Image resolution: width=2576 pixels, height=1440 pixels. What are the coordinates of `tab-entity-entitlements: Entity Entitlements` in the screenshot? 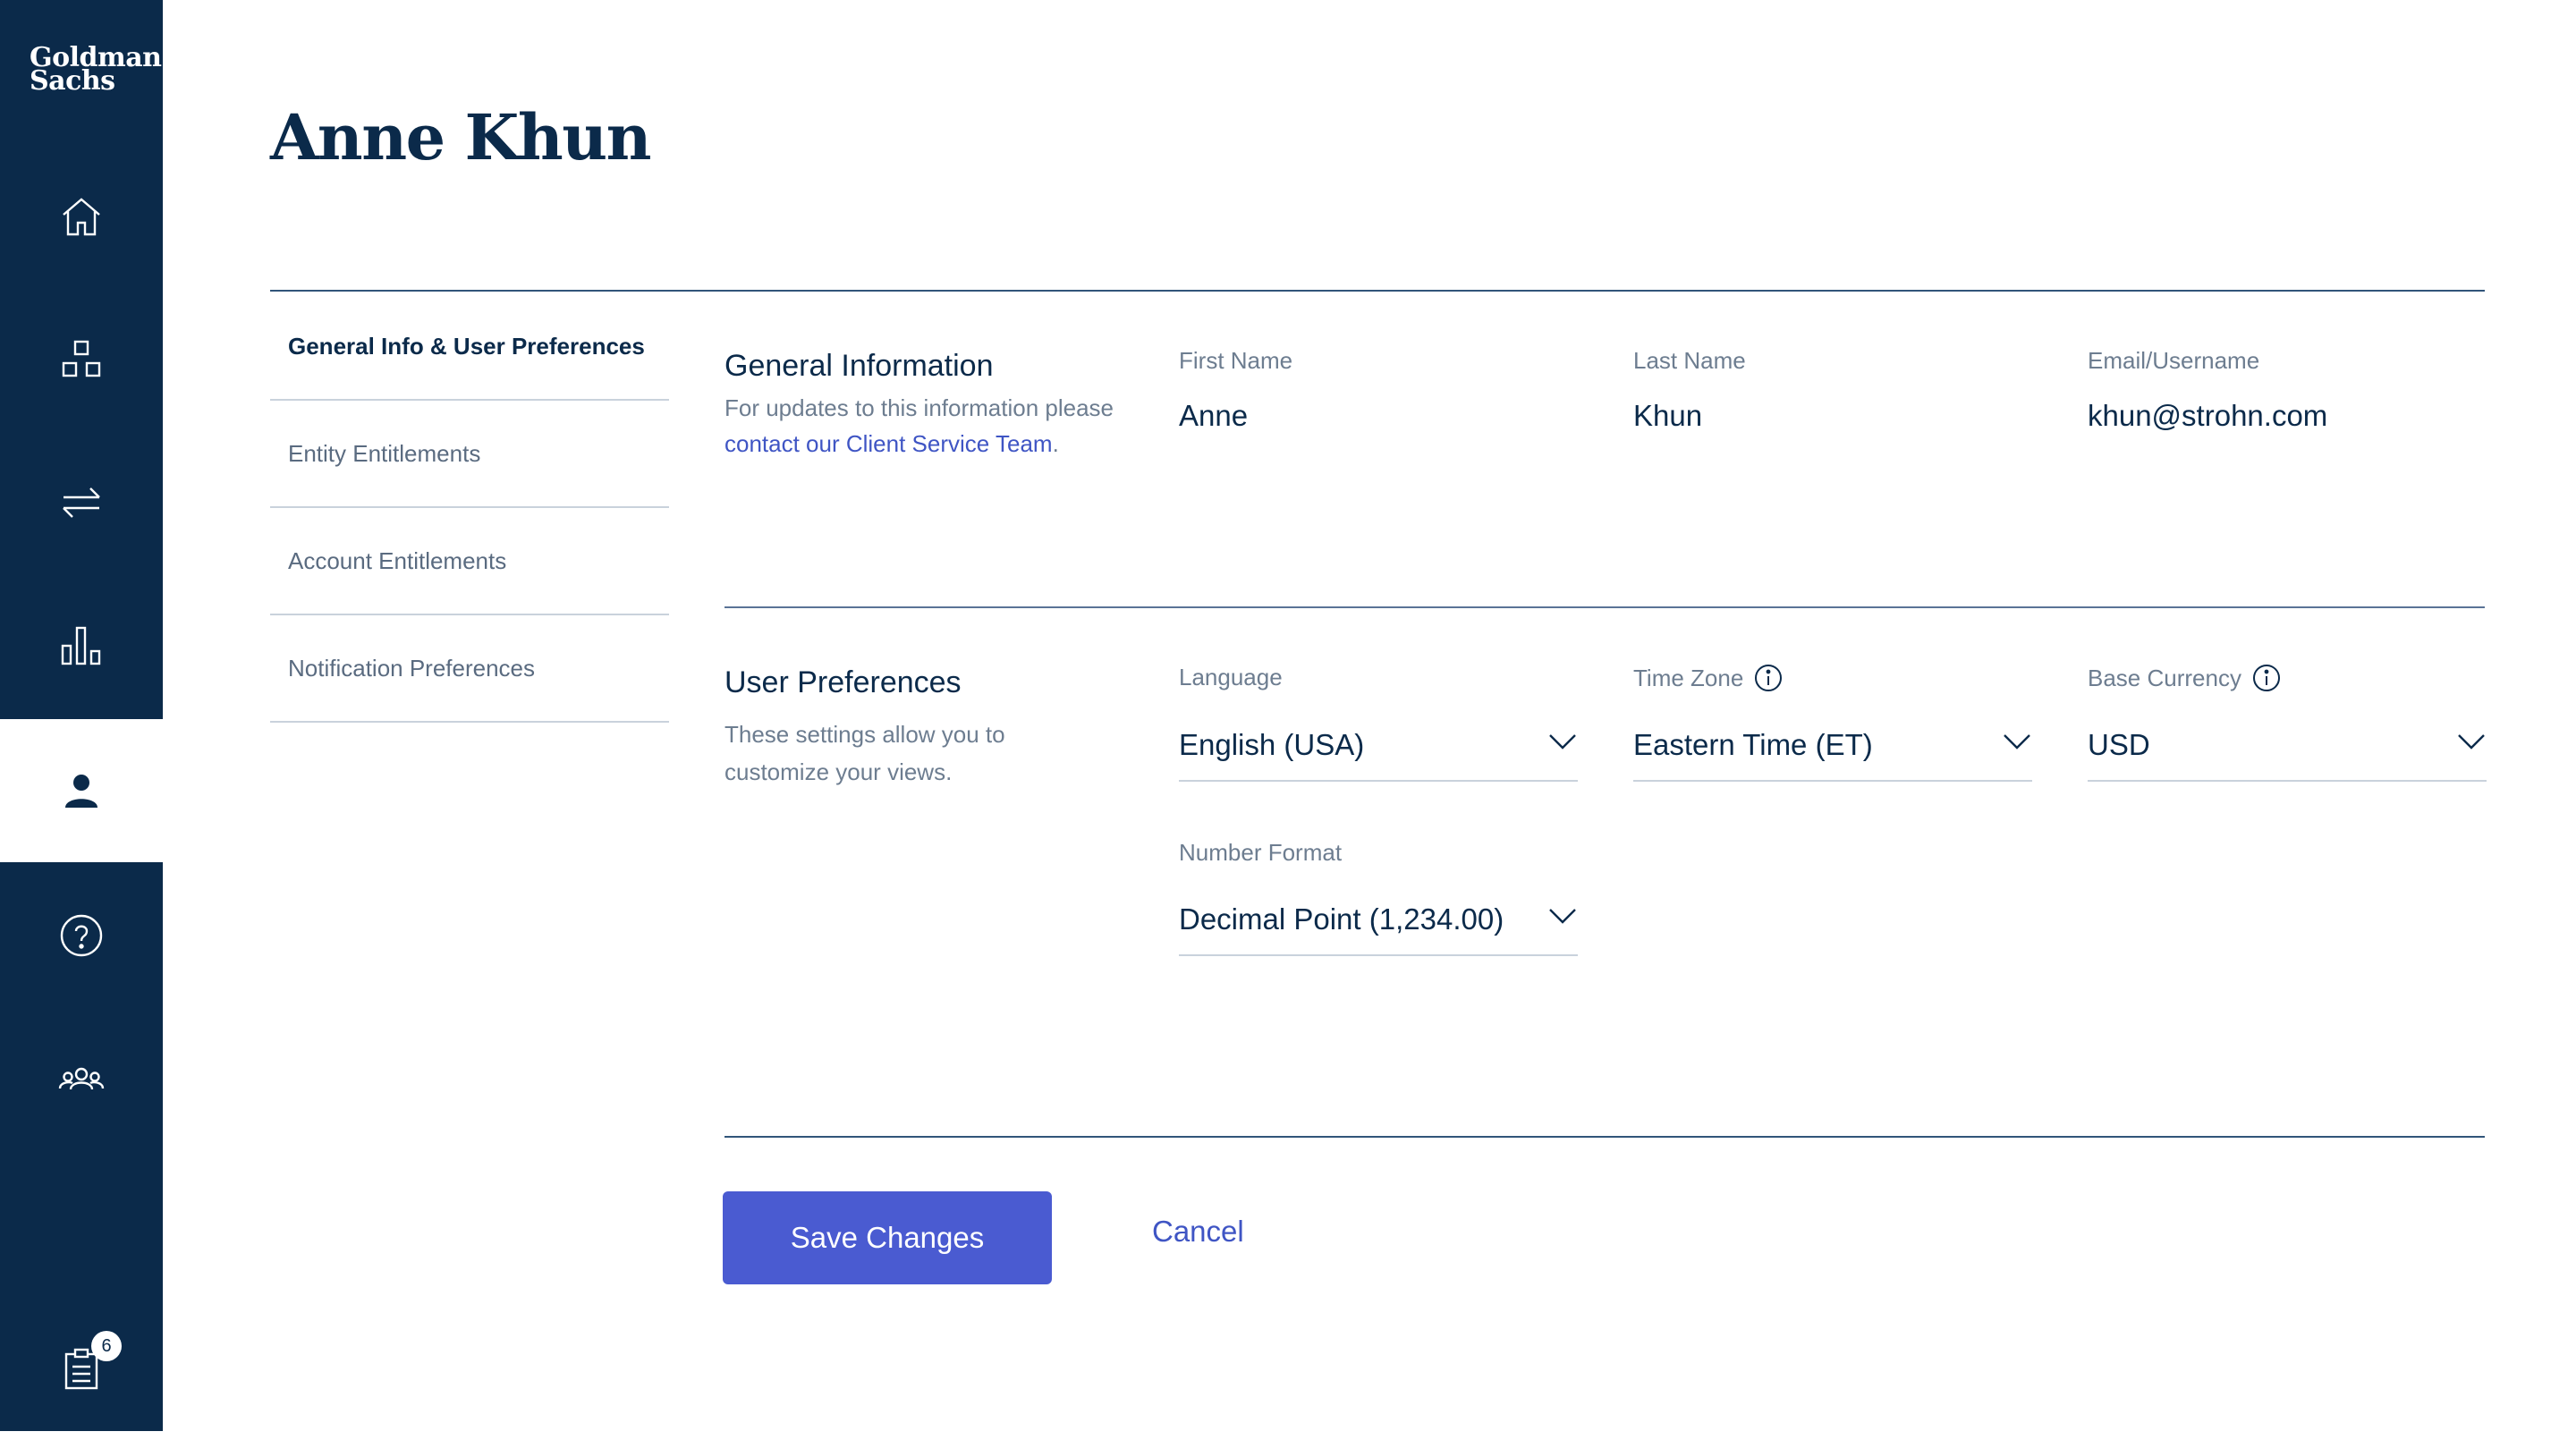 It's located at (469, 454).